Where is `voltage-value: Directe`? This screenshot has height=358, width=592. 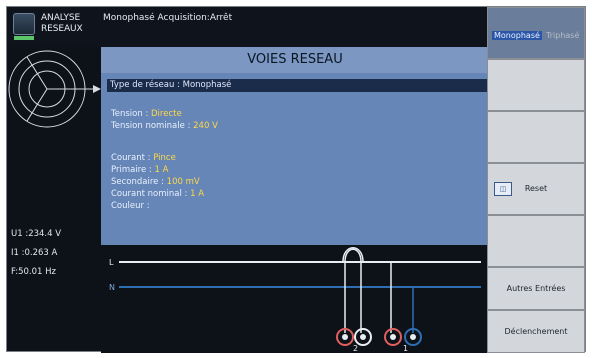 voltage-value: Directe is located at coordinates (166, 114).